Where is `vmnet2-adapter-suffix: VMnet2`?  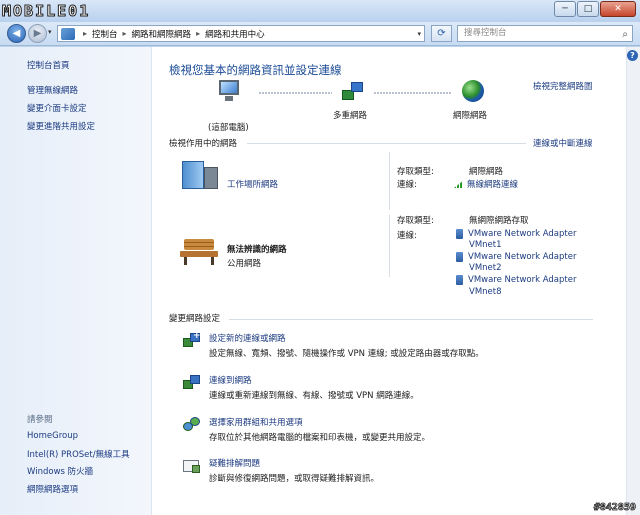 vmnet2-adapter-suffix: VMnet2 is located at coordinates (485, 268).